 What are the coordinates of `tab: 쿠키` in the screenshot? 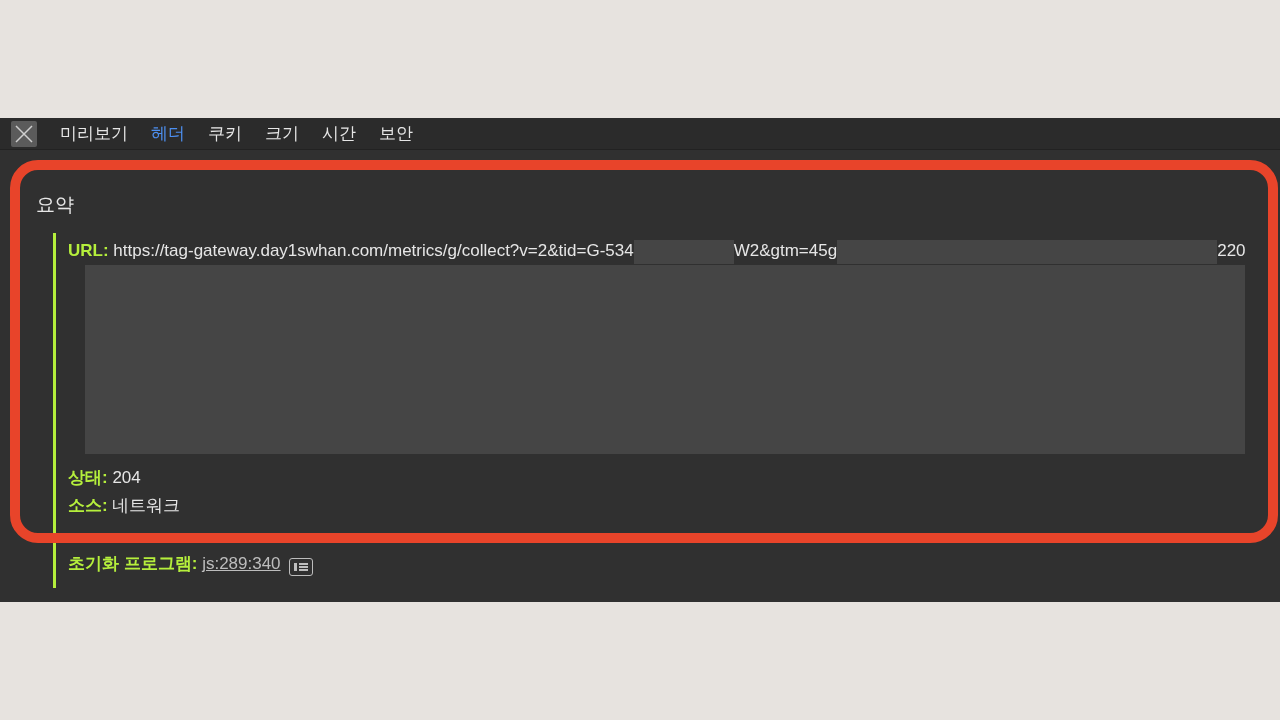 It's located at (225, 133).